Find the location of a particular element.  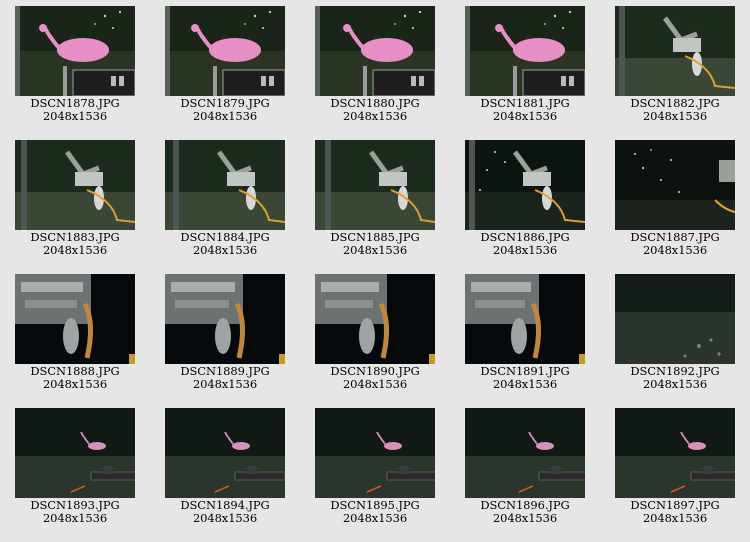

thumbnail-cell: DSCN1890.JPG 2048x1536 is located at coordinates (375, 335).